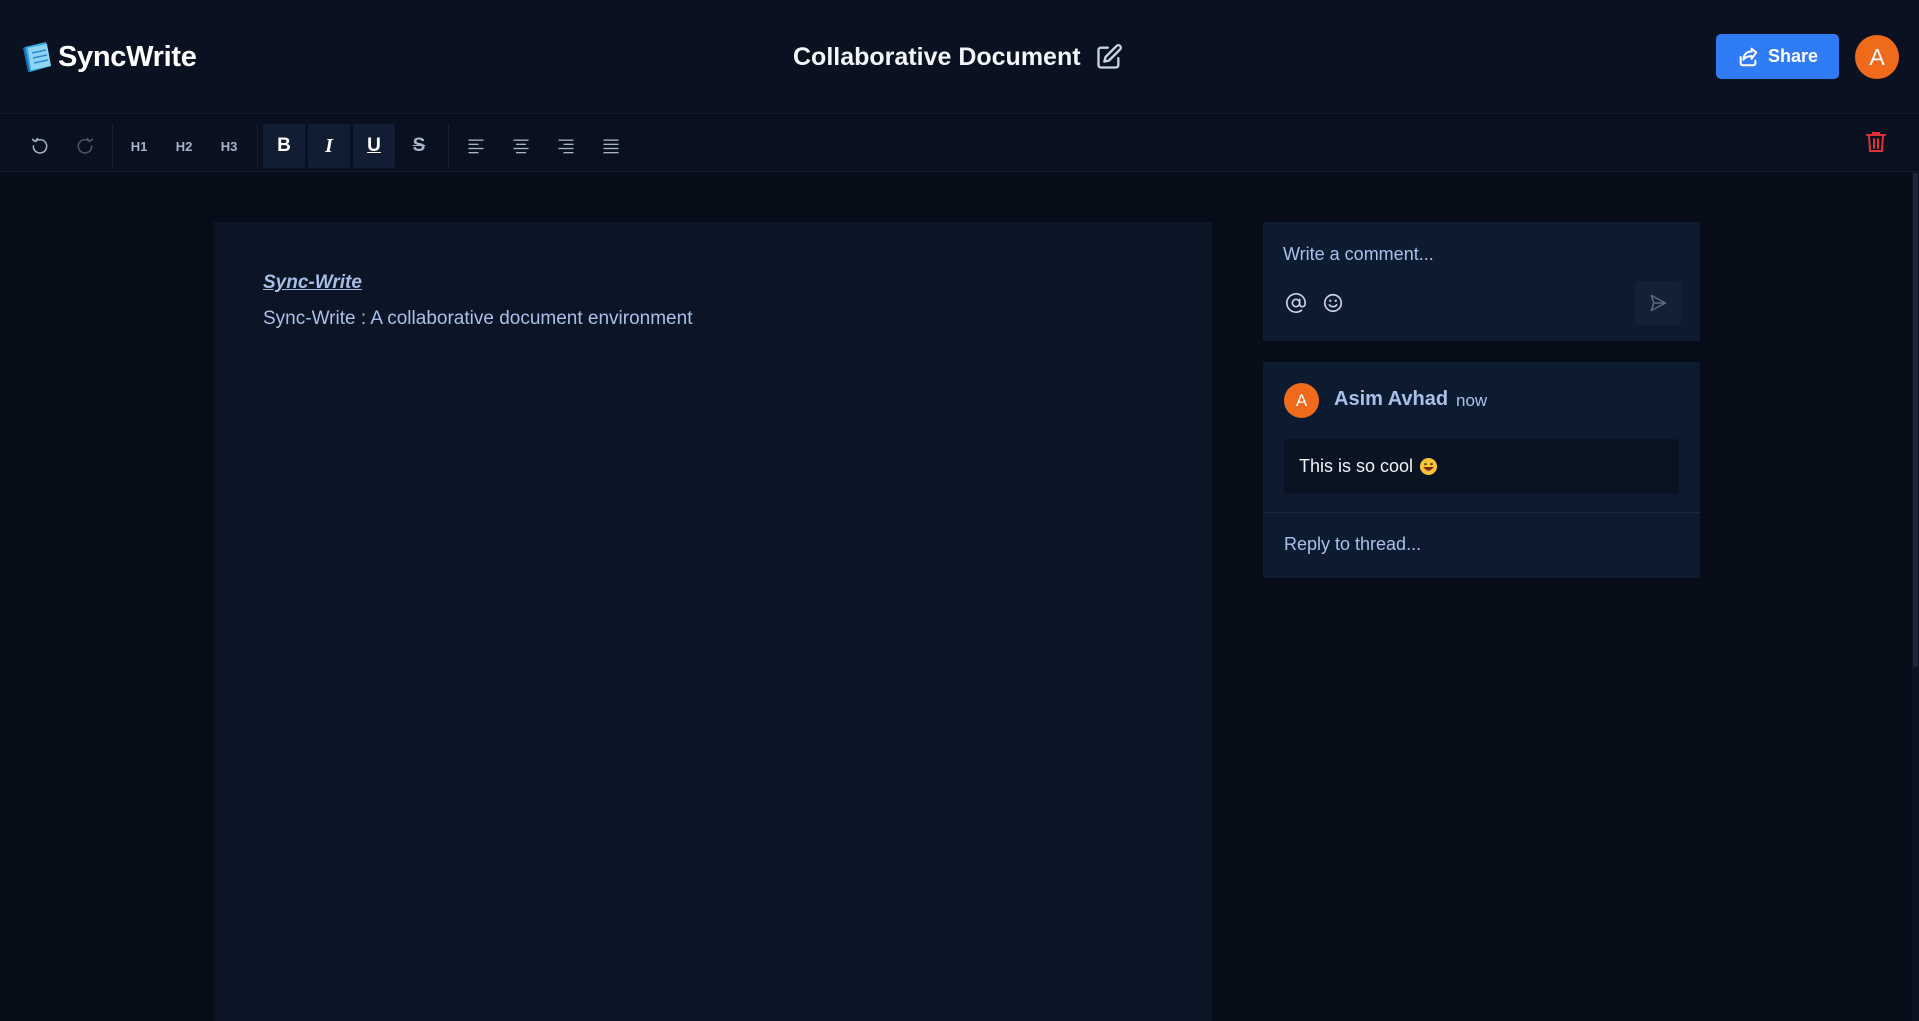  I want to click on align-left-icon, so click(476, 146).